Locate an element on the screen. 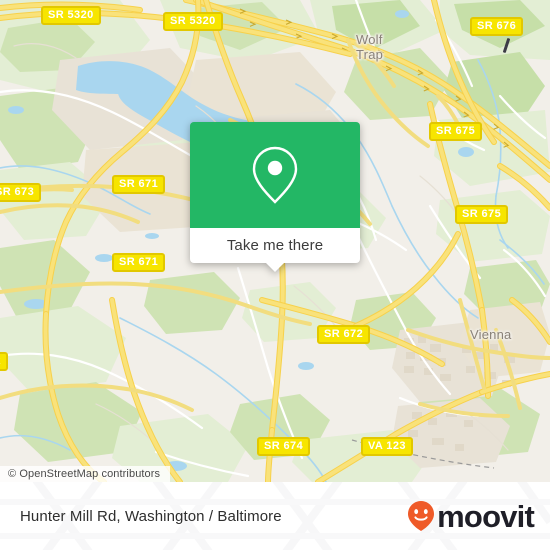 The width and height of the screenshot is (550, 550). moovit-pin-icon is located at coordinates (421, 516).